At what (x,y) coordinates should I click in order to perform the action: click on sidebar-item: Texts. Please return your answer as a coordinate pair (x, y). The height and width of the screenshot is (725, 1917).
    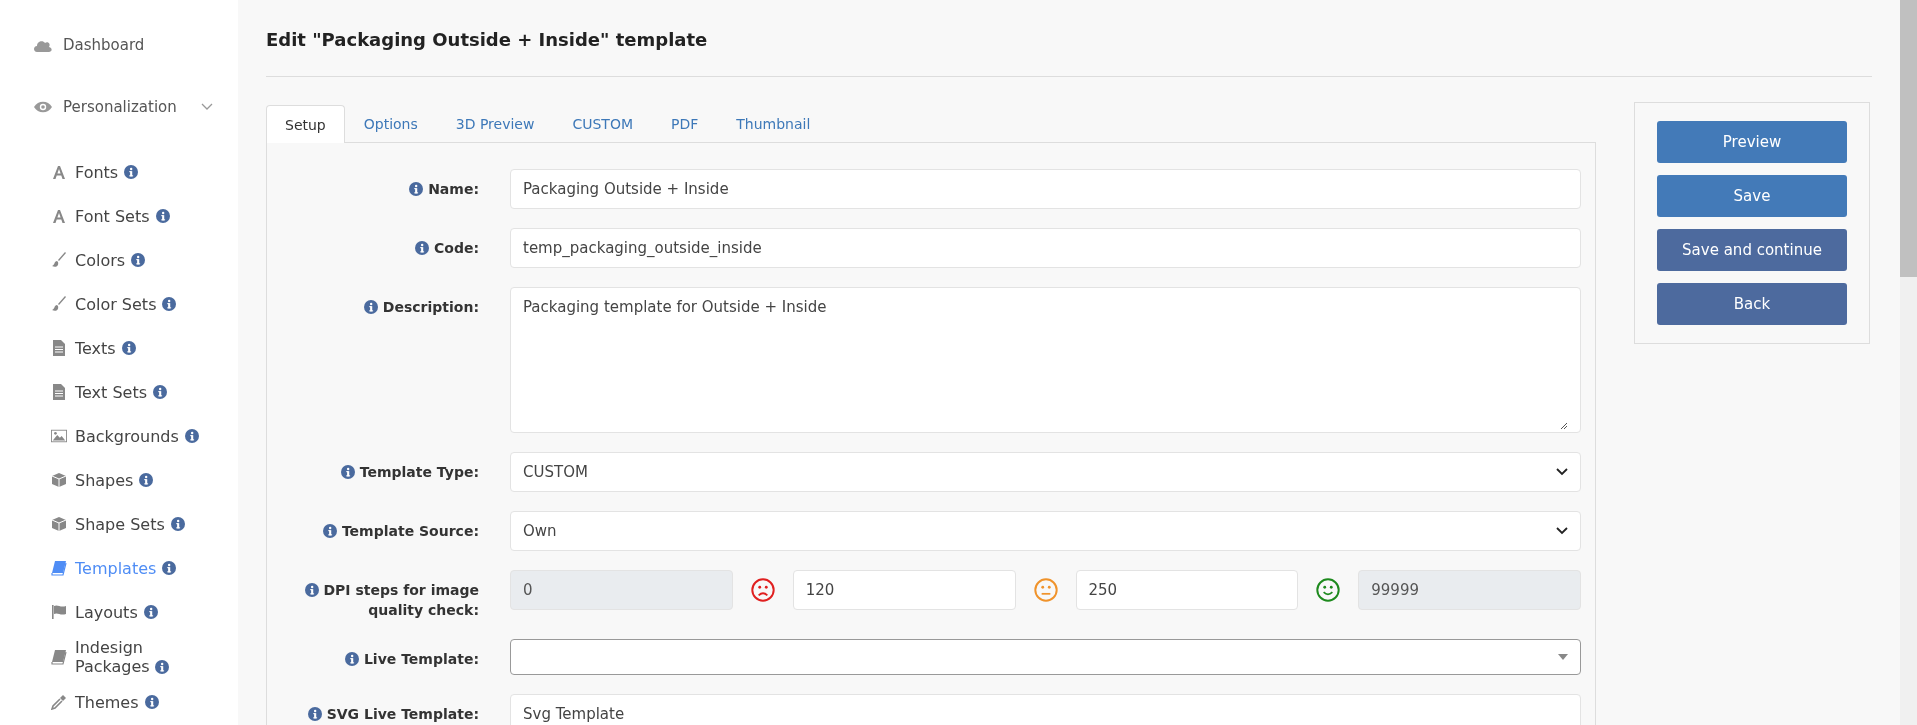
    Looking at the image, I should click on (119, 348).